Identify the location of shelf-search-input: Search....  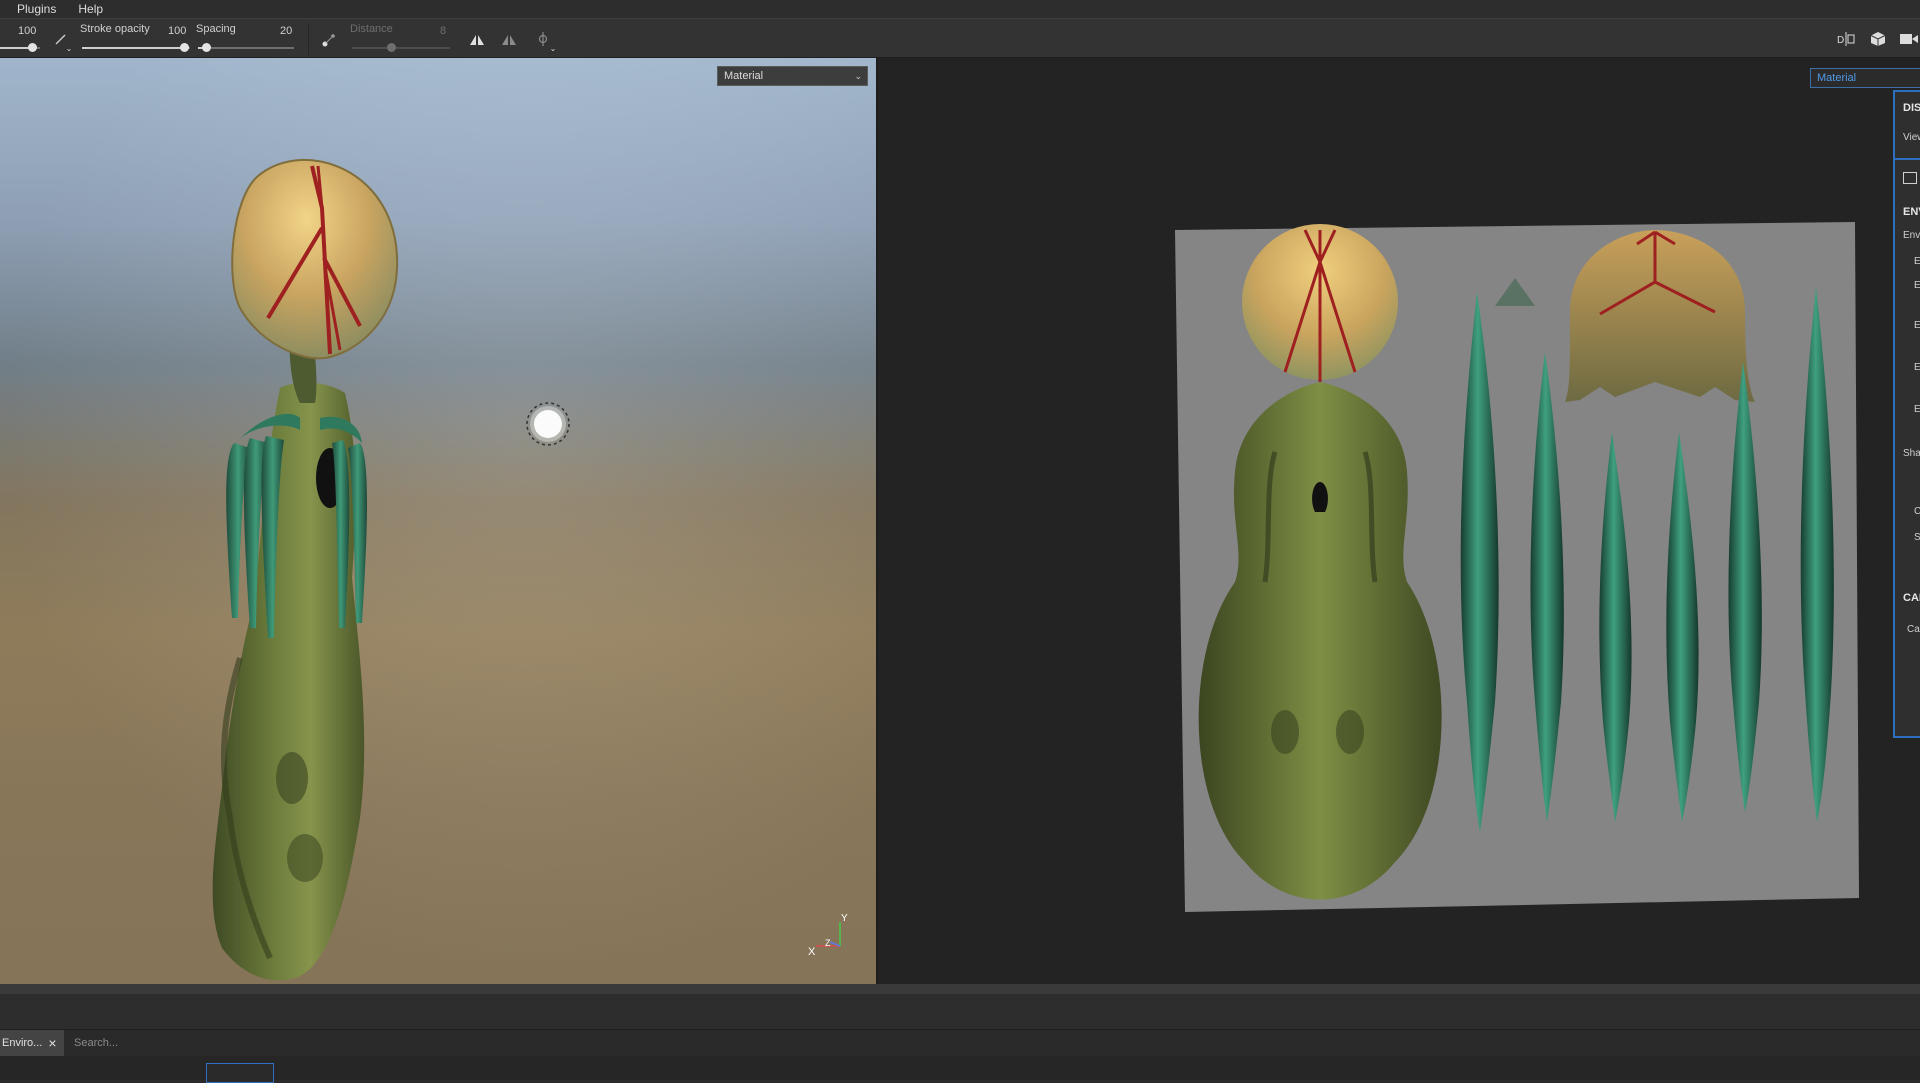
(96, 1043).